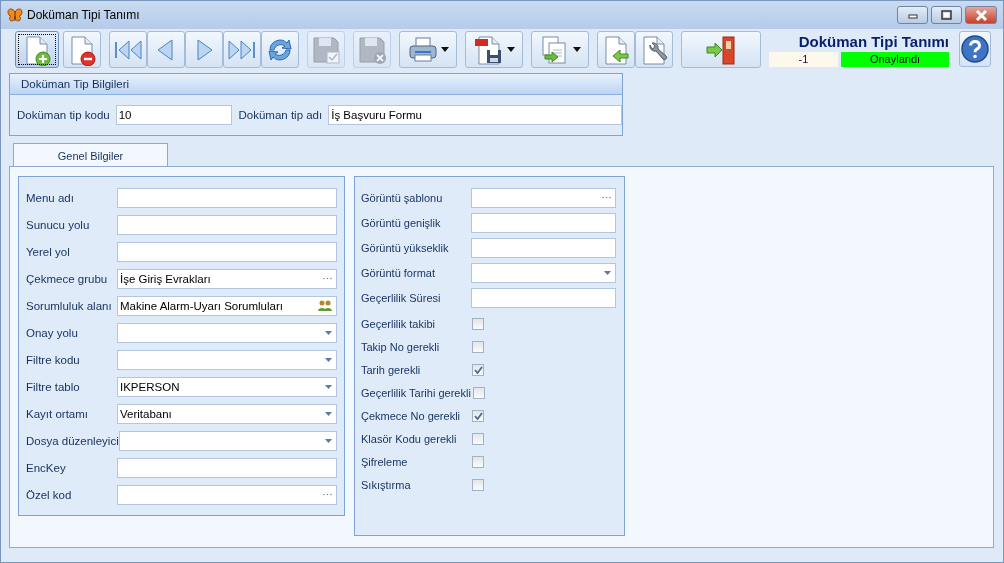 The height and width of the screenshot is (563, 1004). What do you see at coordinates (90, 155) in the screenshot?
I see `tab: Genel Bilgiler` at bounding box center [90, 155].